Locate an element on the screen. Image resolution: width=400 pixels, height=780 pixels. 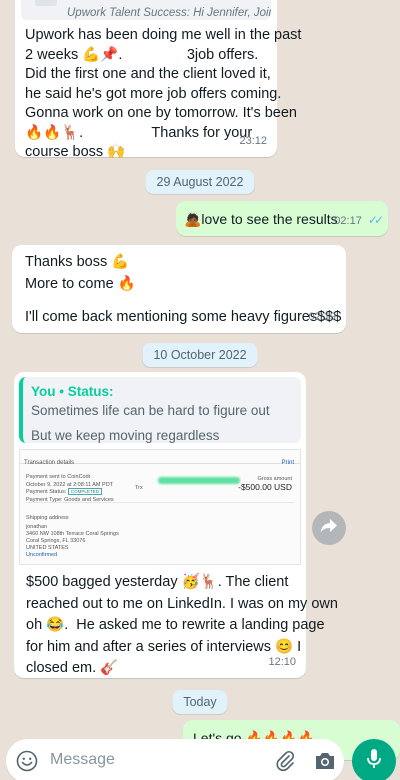
transaction-header: Transaction details Print is located at coordinates (160, 458).